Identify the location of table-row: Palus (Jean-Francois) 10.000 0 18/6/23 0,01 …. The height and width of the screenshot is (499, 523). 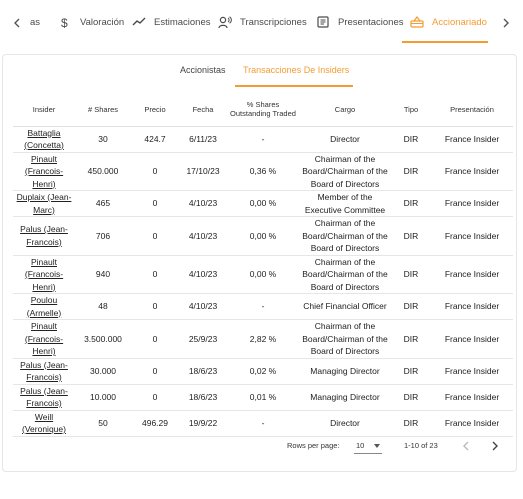
(263, 397).